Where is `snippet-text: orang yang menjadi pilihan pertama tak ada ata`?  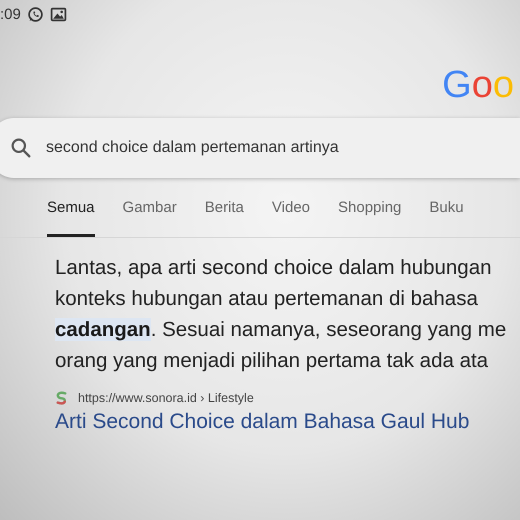 snippet-text: orang yang menjadi pilihan pertama tak ada ata is located at coordinates (272, 361).